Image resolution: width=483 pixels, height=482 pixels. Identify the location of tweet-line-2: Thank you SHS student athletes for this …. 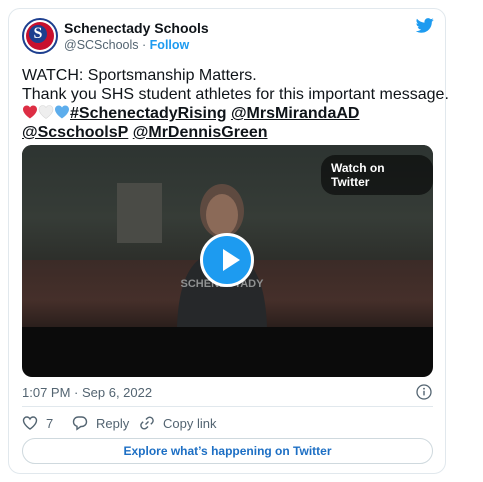
(235, 94).